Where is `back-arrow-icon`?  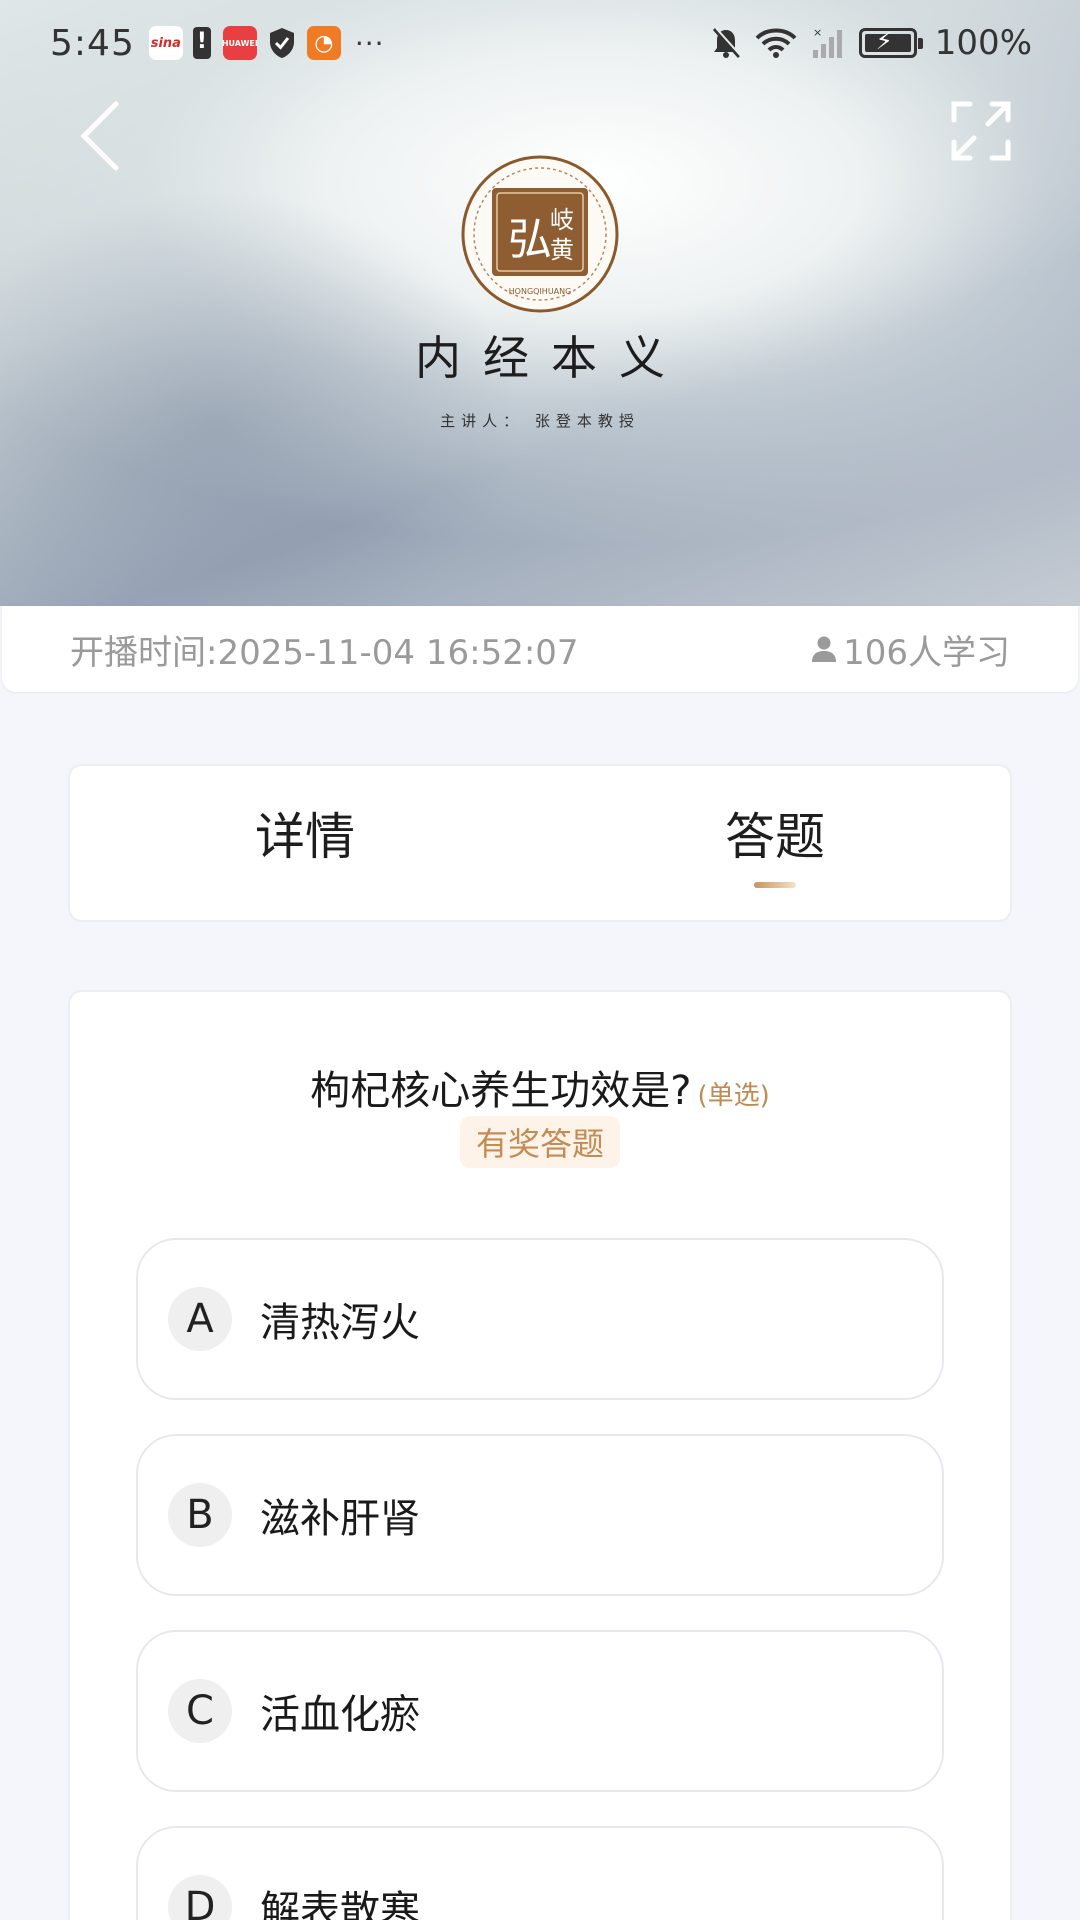
back-arrow-icon is located at coordinates (102, 136).